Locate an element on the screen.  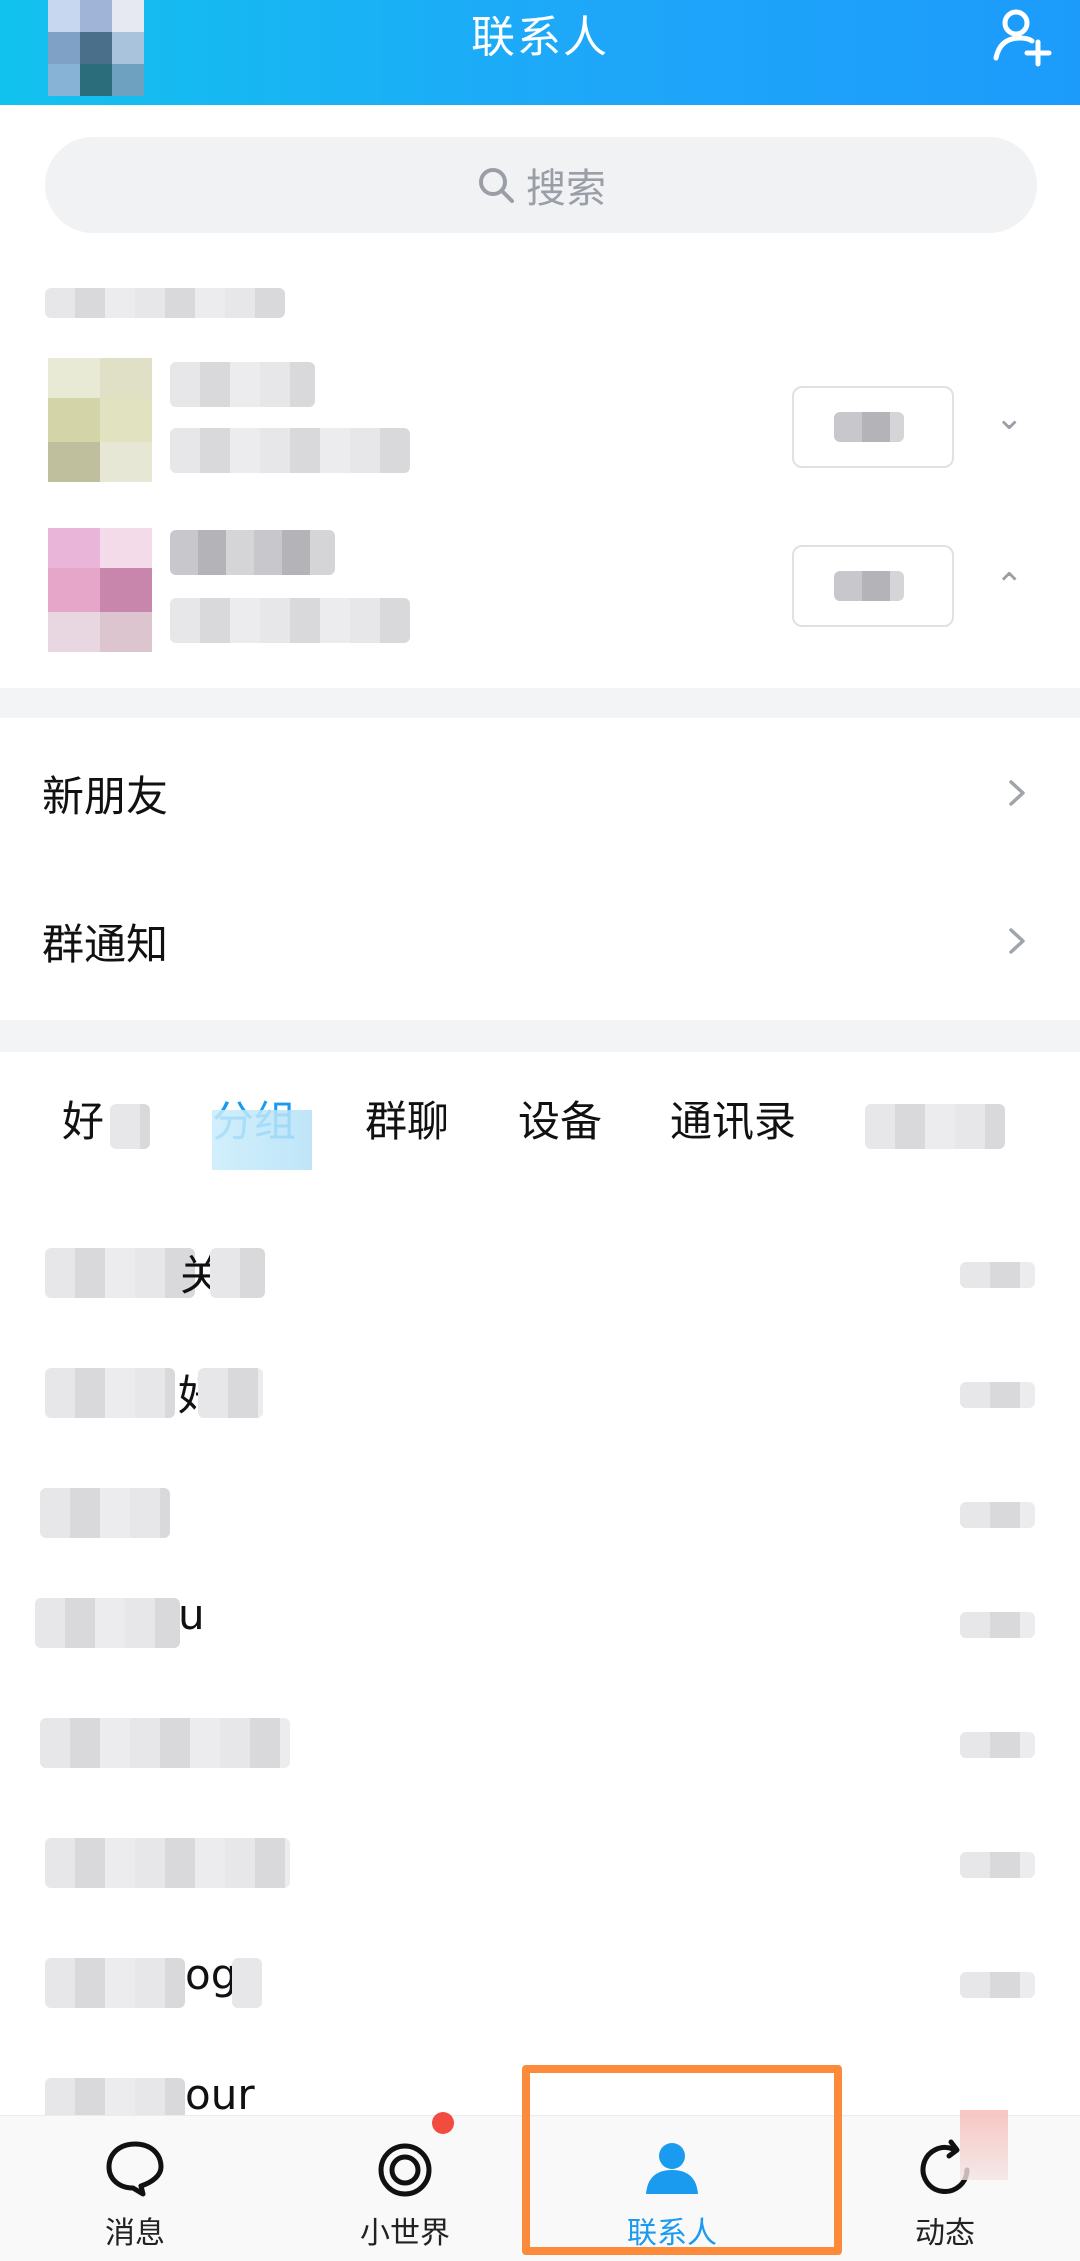
chevron-up-icon: ⌃ is located at coordinates (1009, 586).